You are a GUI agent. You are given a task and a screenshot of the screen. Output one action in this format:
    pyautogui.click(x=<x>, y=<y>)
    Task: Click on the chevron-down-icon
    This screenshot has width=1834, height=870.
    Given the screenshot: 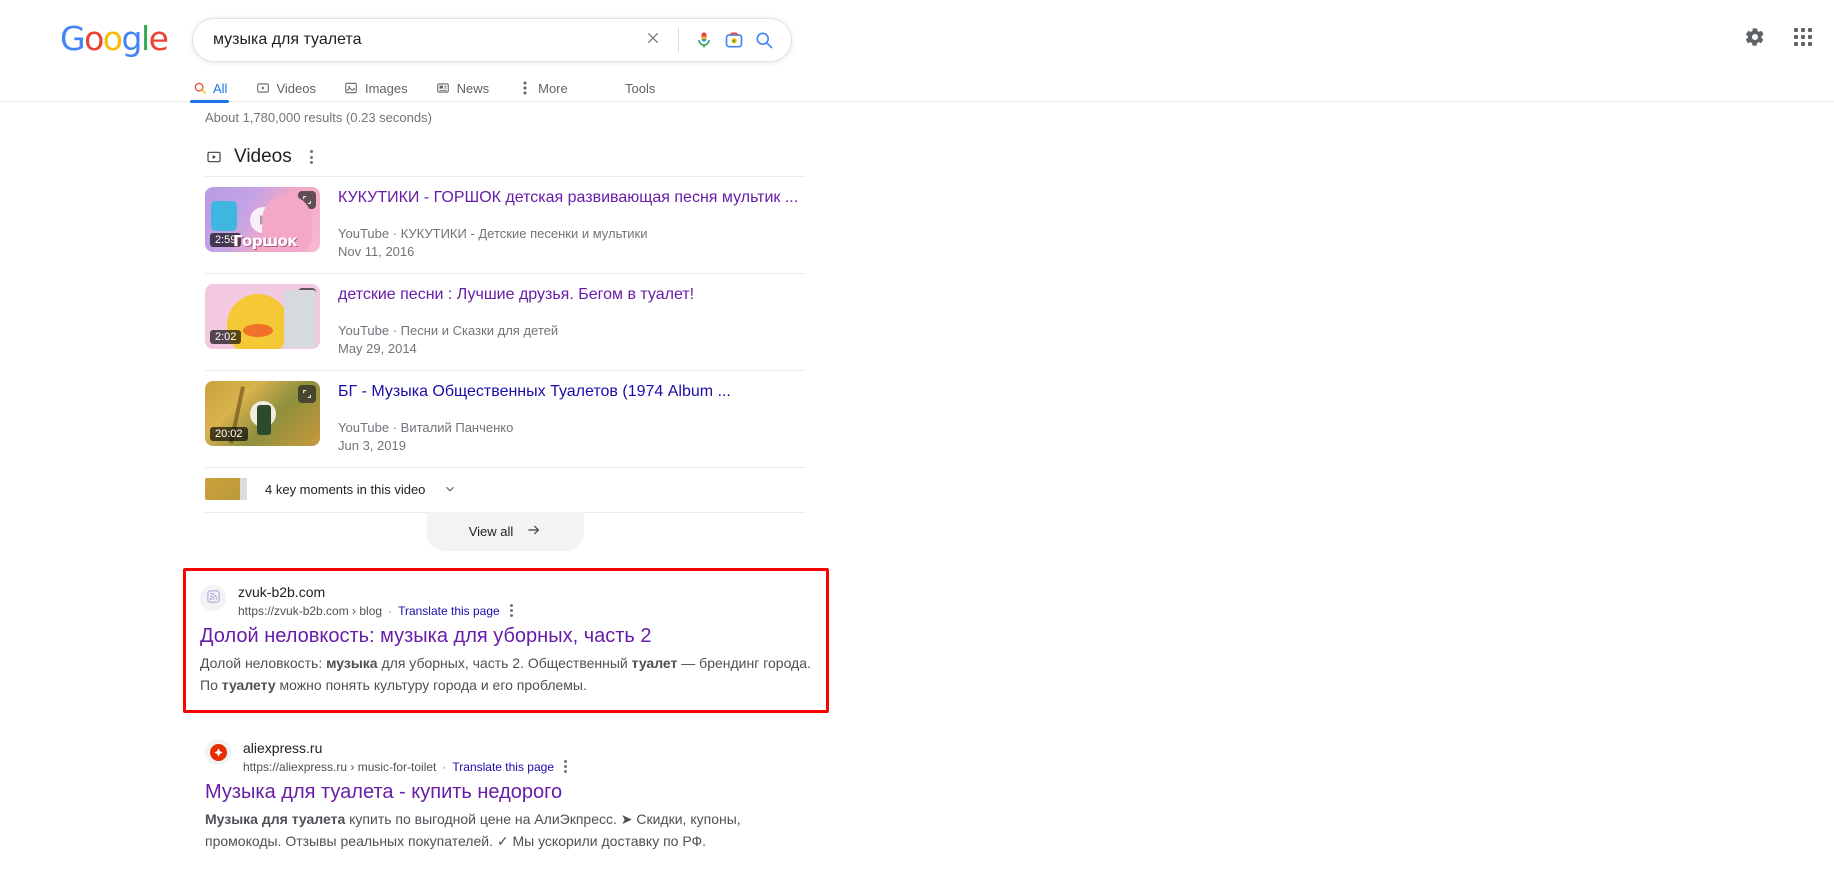 What is the action you would take?
    pyautogui.click(x=450, y=489)
    